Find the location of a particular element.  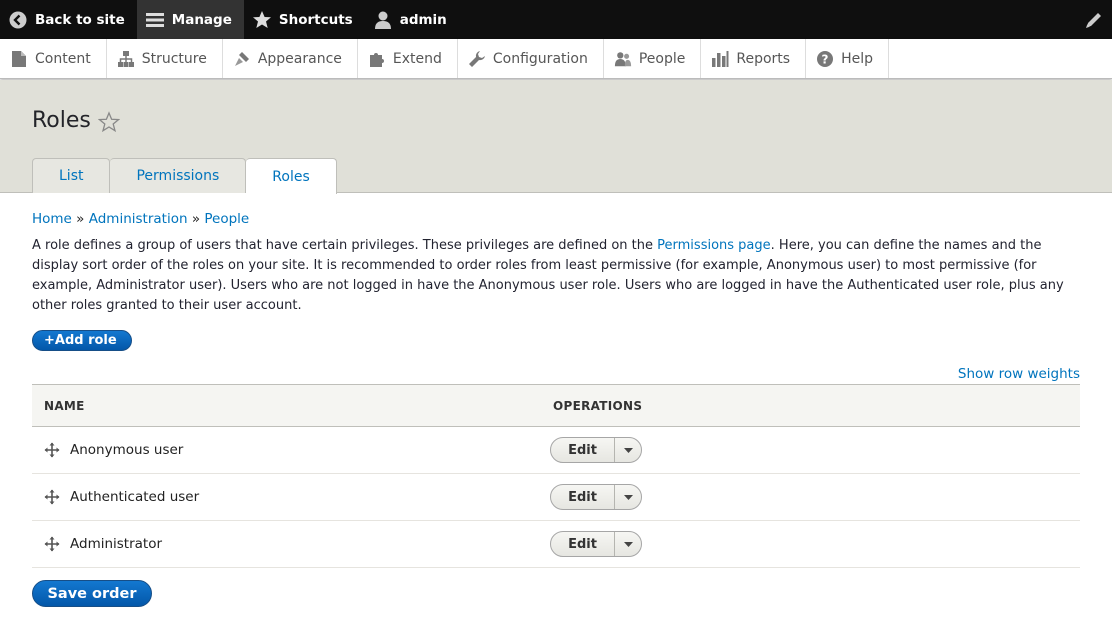

appearance-icon is located at coordinates (242, 59).